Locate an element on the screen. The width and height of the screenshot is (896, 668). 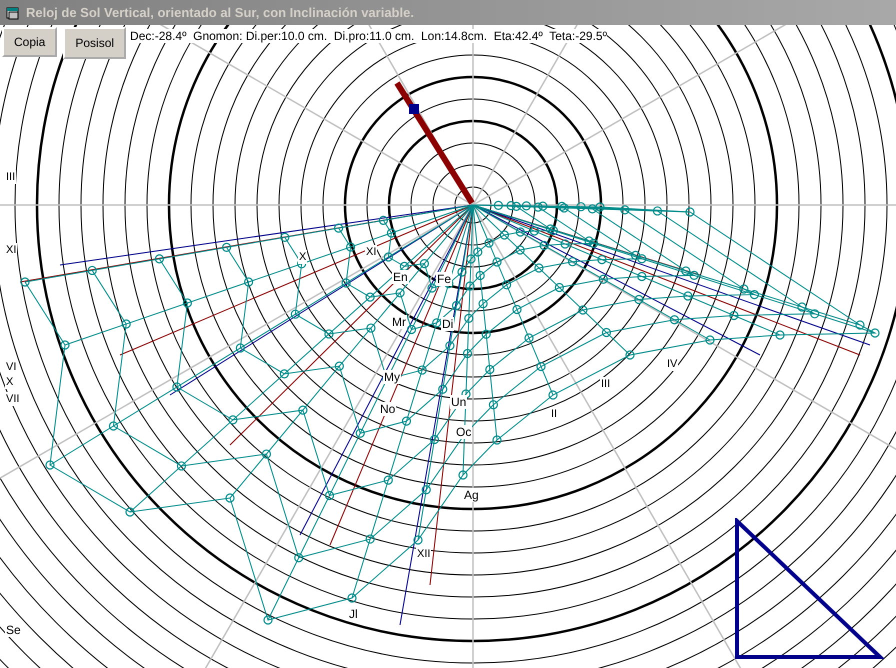
hour-label: VII is located at coordinates (12, 399).